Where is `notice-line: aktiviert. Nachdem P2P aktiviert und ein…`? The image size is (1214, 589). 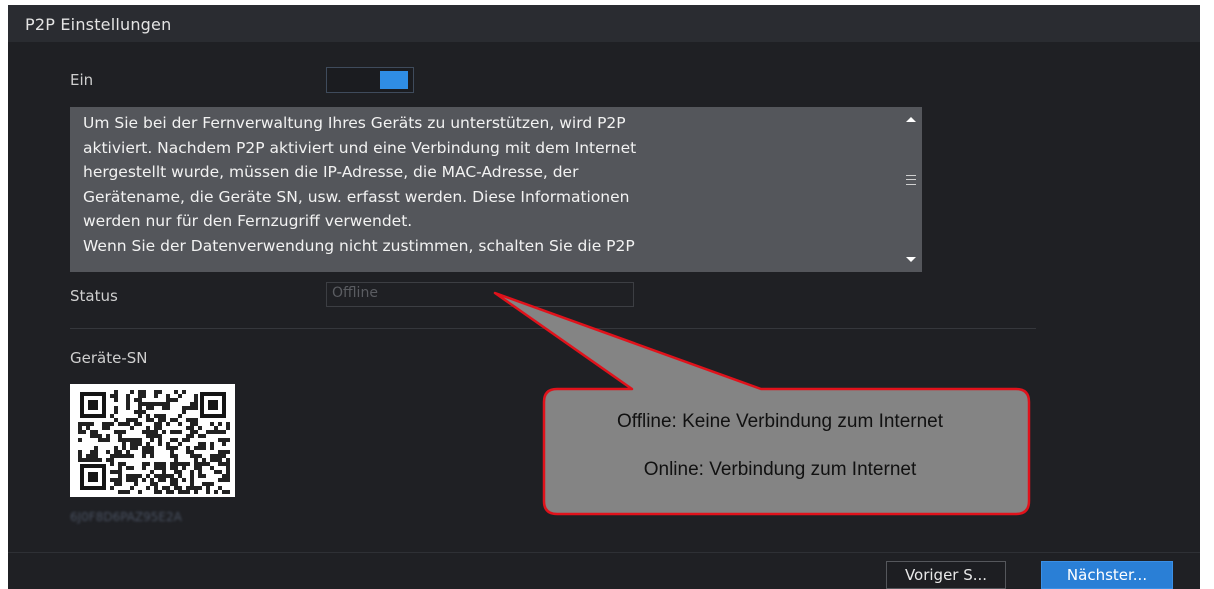
notice-line: aktiviert. Nachdem P2P aktiviert und ein… is located at coordinates (360, 147).